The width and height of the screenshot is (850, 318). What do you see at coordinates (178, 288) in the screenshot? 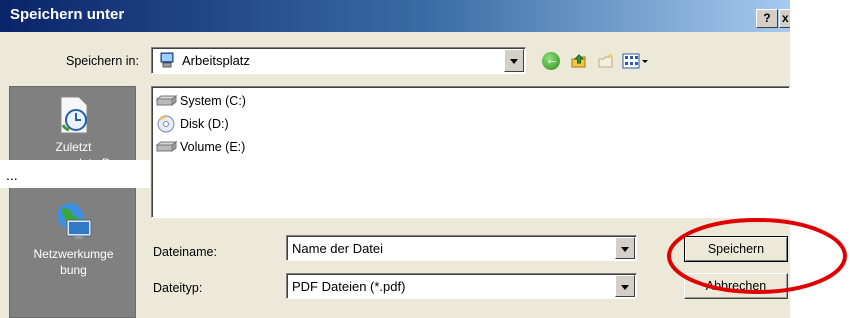
I see `file-type-label: Dateityp:` at bounding box center [178, 288].